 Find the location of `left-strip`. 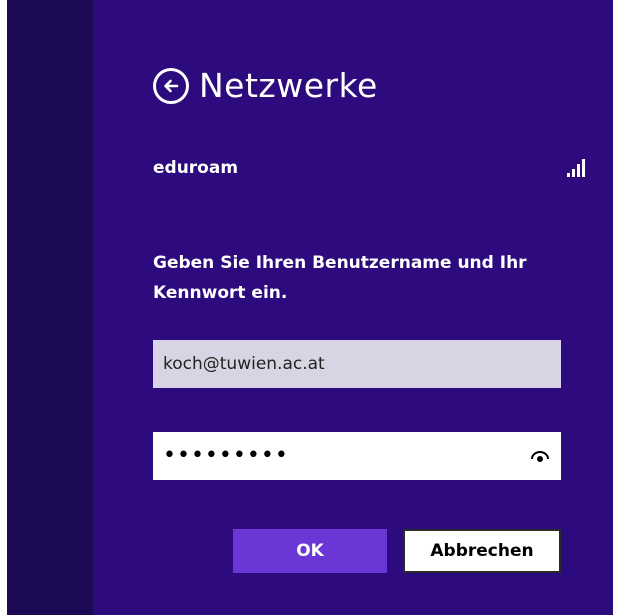

left-strip is located at coordinates (50, 307).